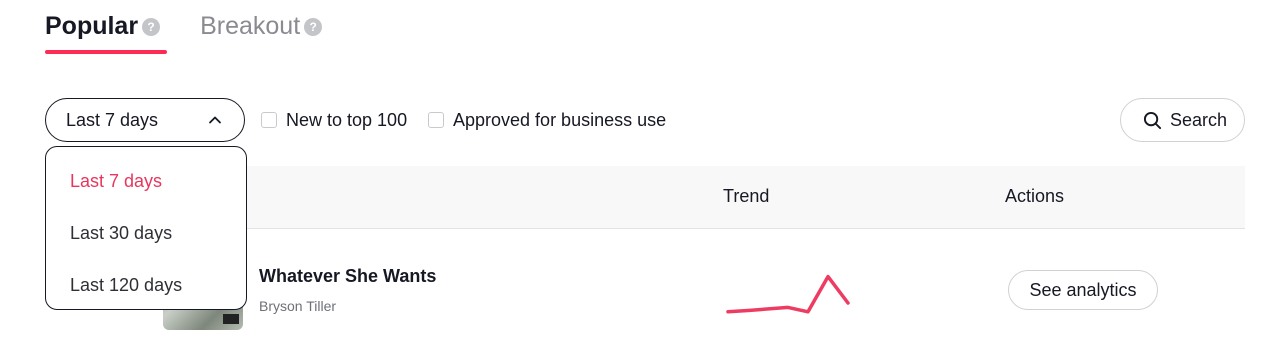  Describe the element at coordinates (1035, 196) in the screenshot. I see `column-header-actions: Actions` at that location.